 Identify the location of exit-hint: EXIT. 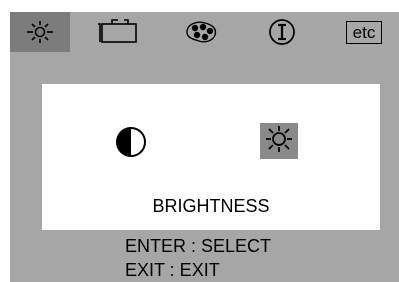
(172, 270).